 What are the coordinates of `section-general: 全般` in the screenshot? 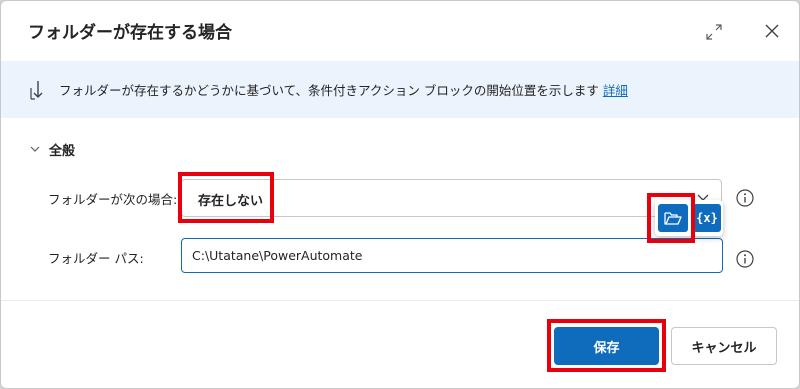 It's located at (52, 149).